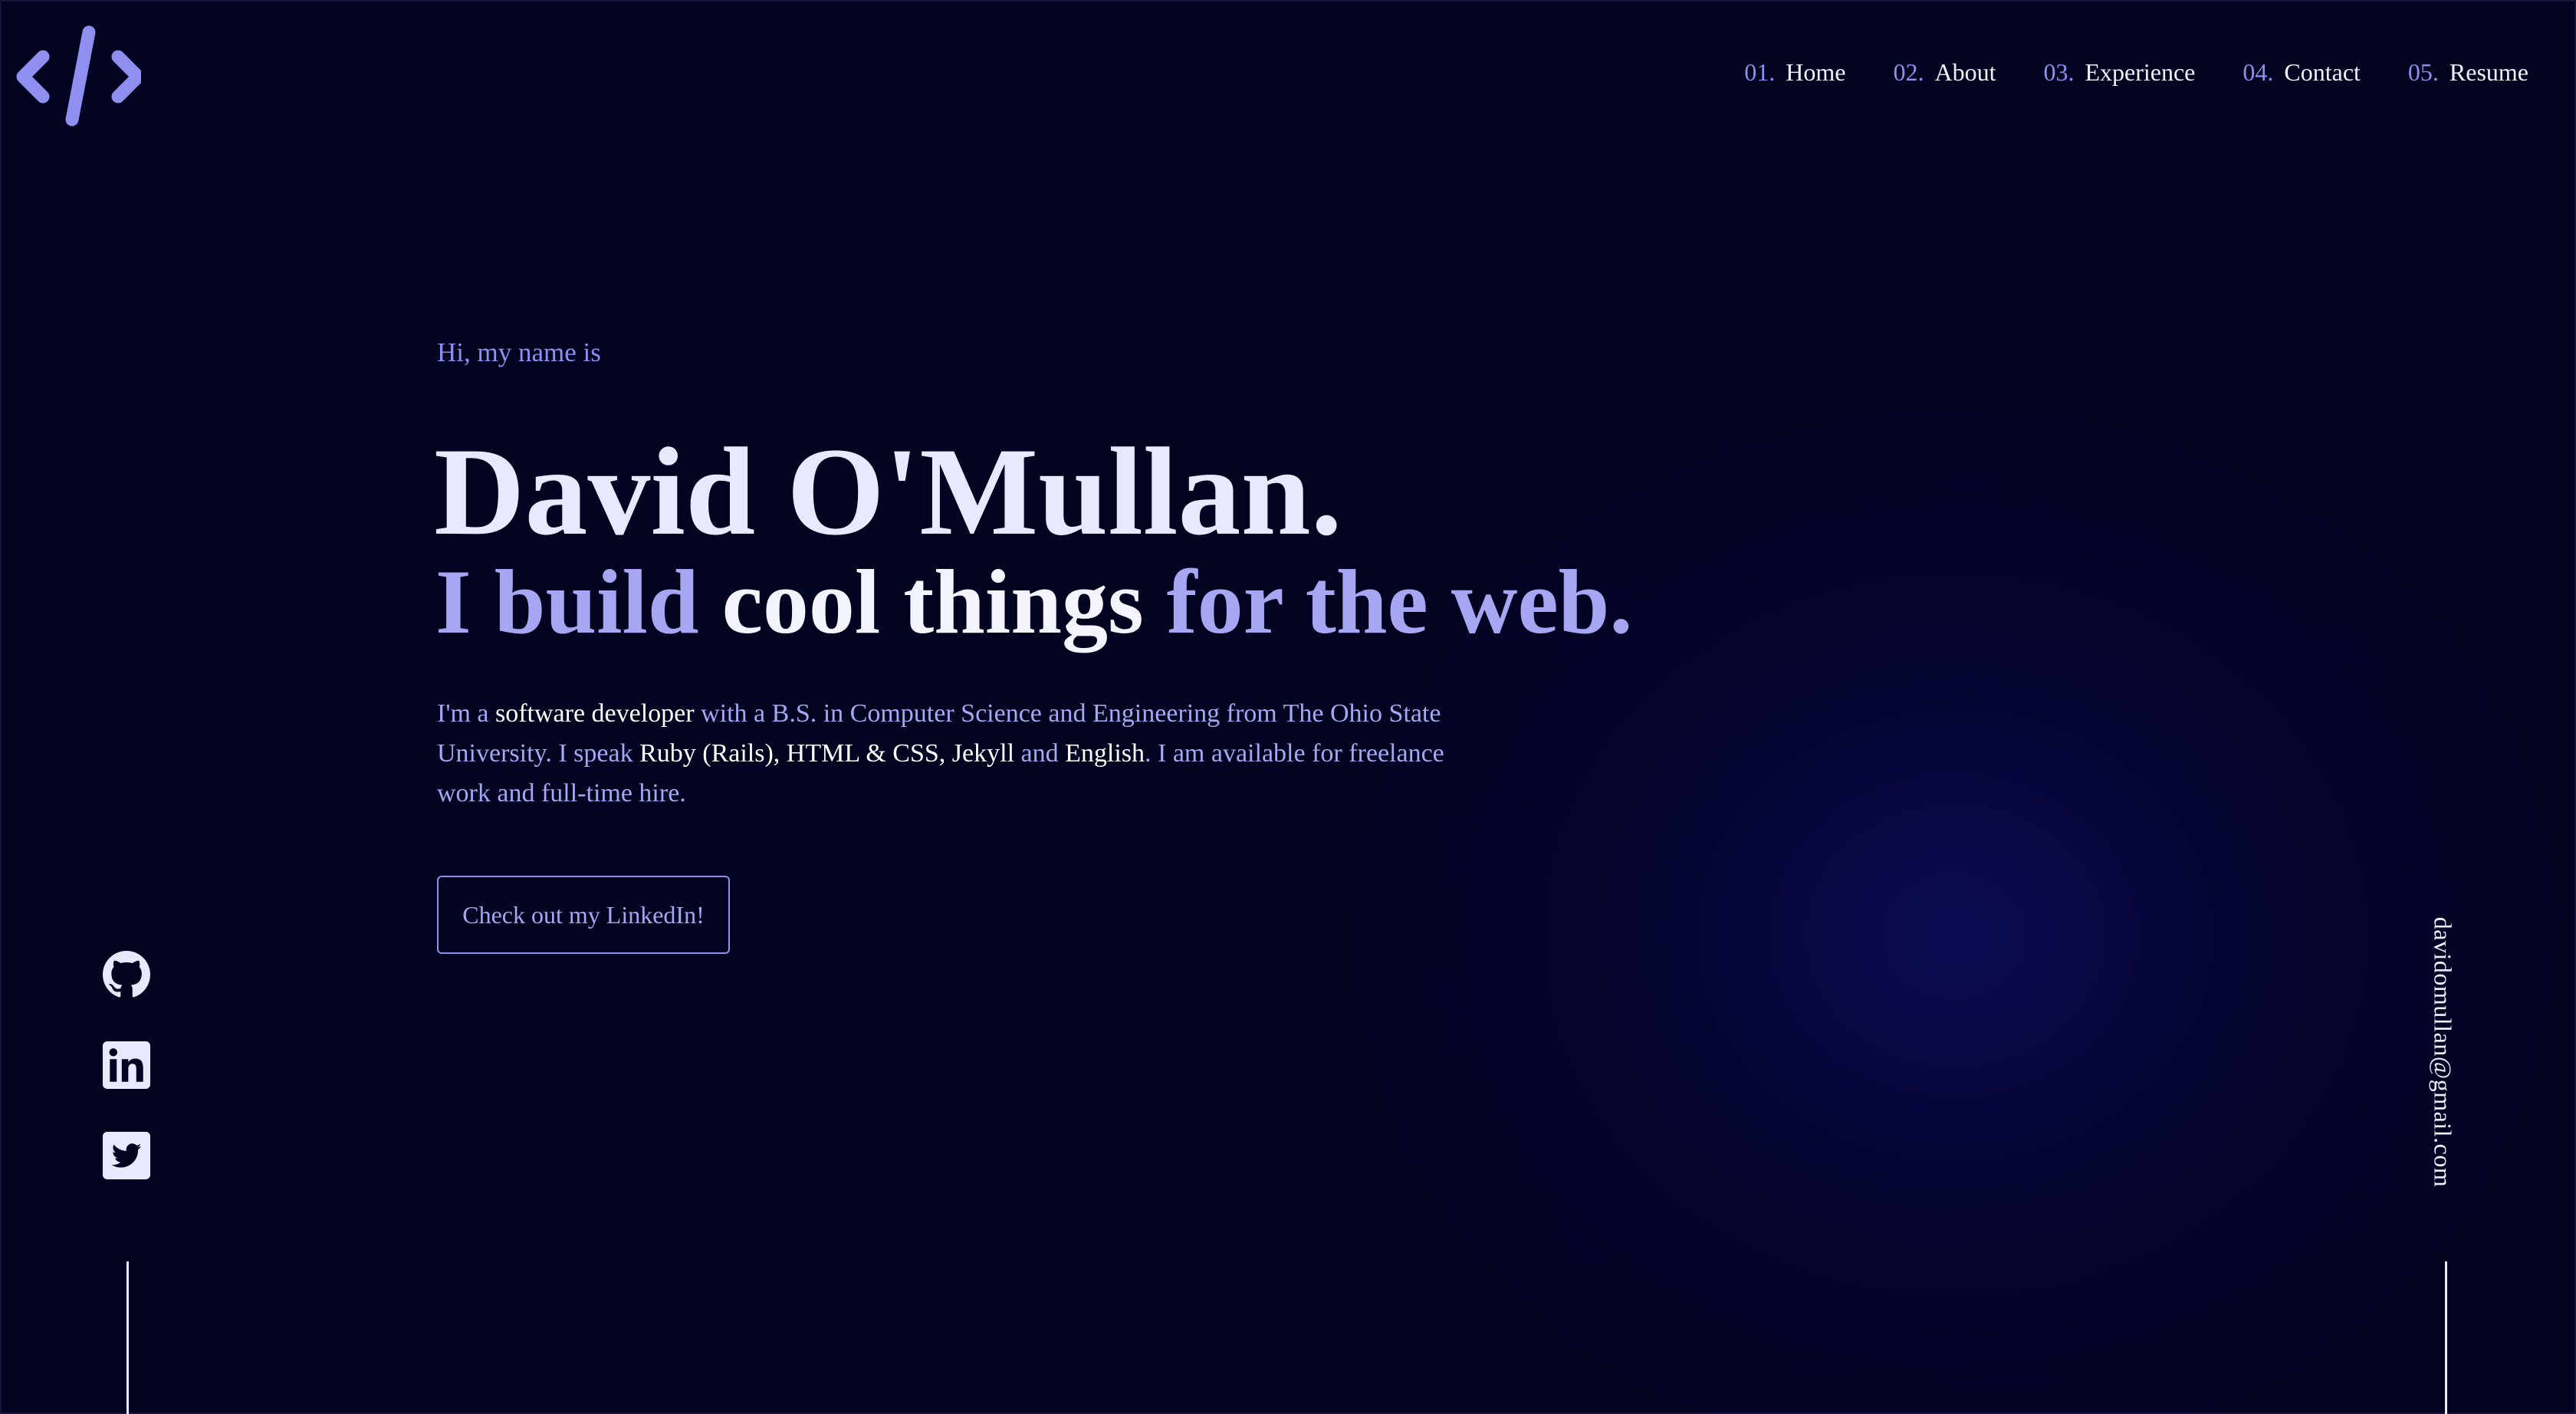 The image size is (2576, 1414). I want to click on nav-number: 01., so click(1760, 72).